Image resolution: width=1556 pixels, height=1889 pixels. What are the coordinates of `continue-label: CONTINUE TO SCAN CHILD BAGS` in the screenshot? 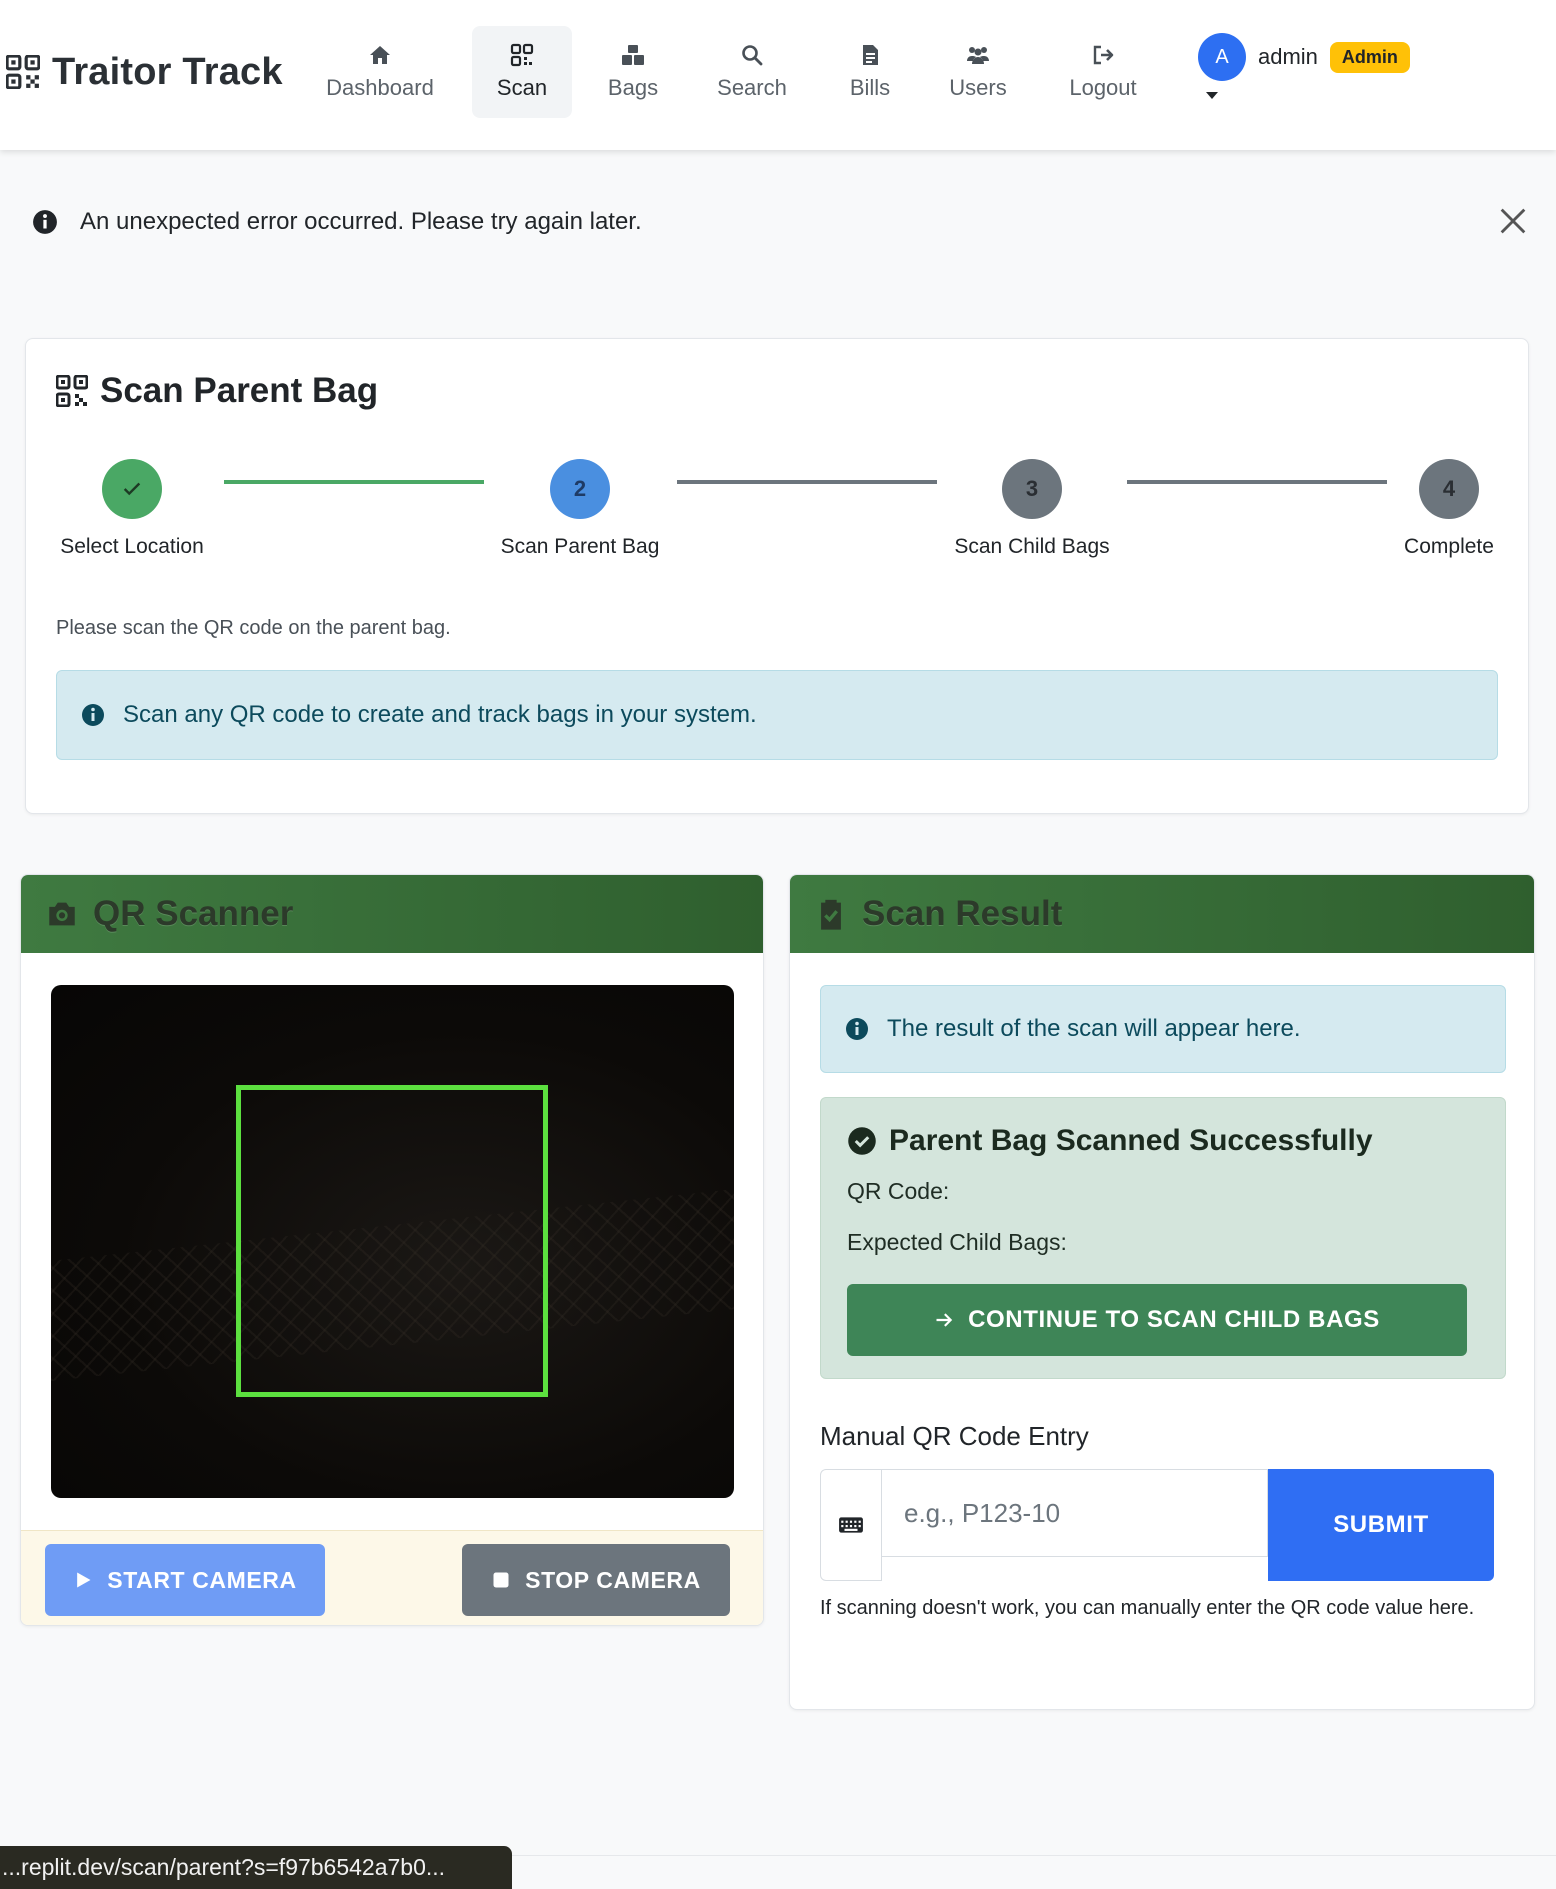 It's located at (1174, 1319).